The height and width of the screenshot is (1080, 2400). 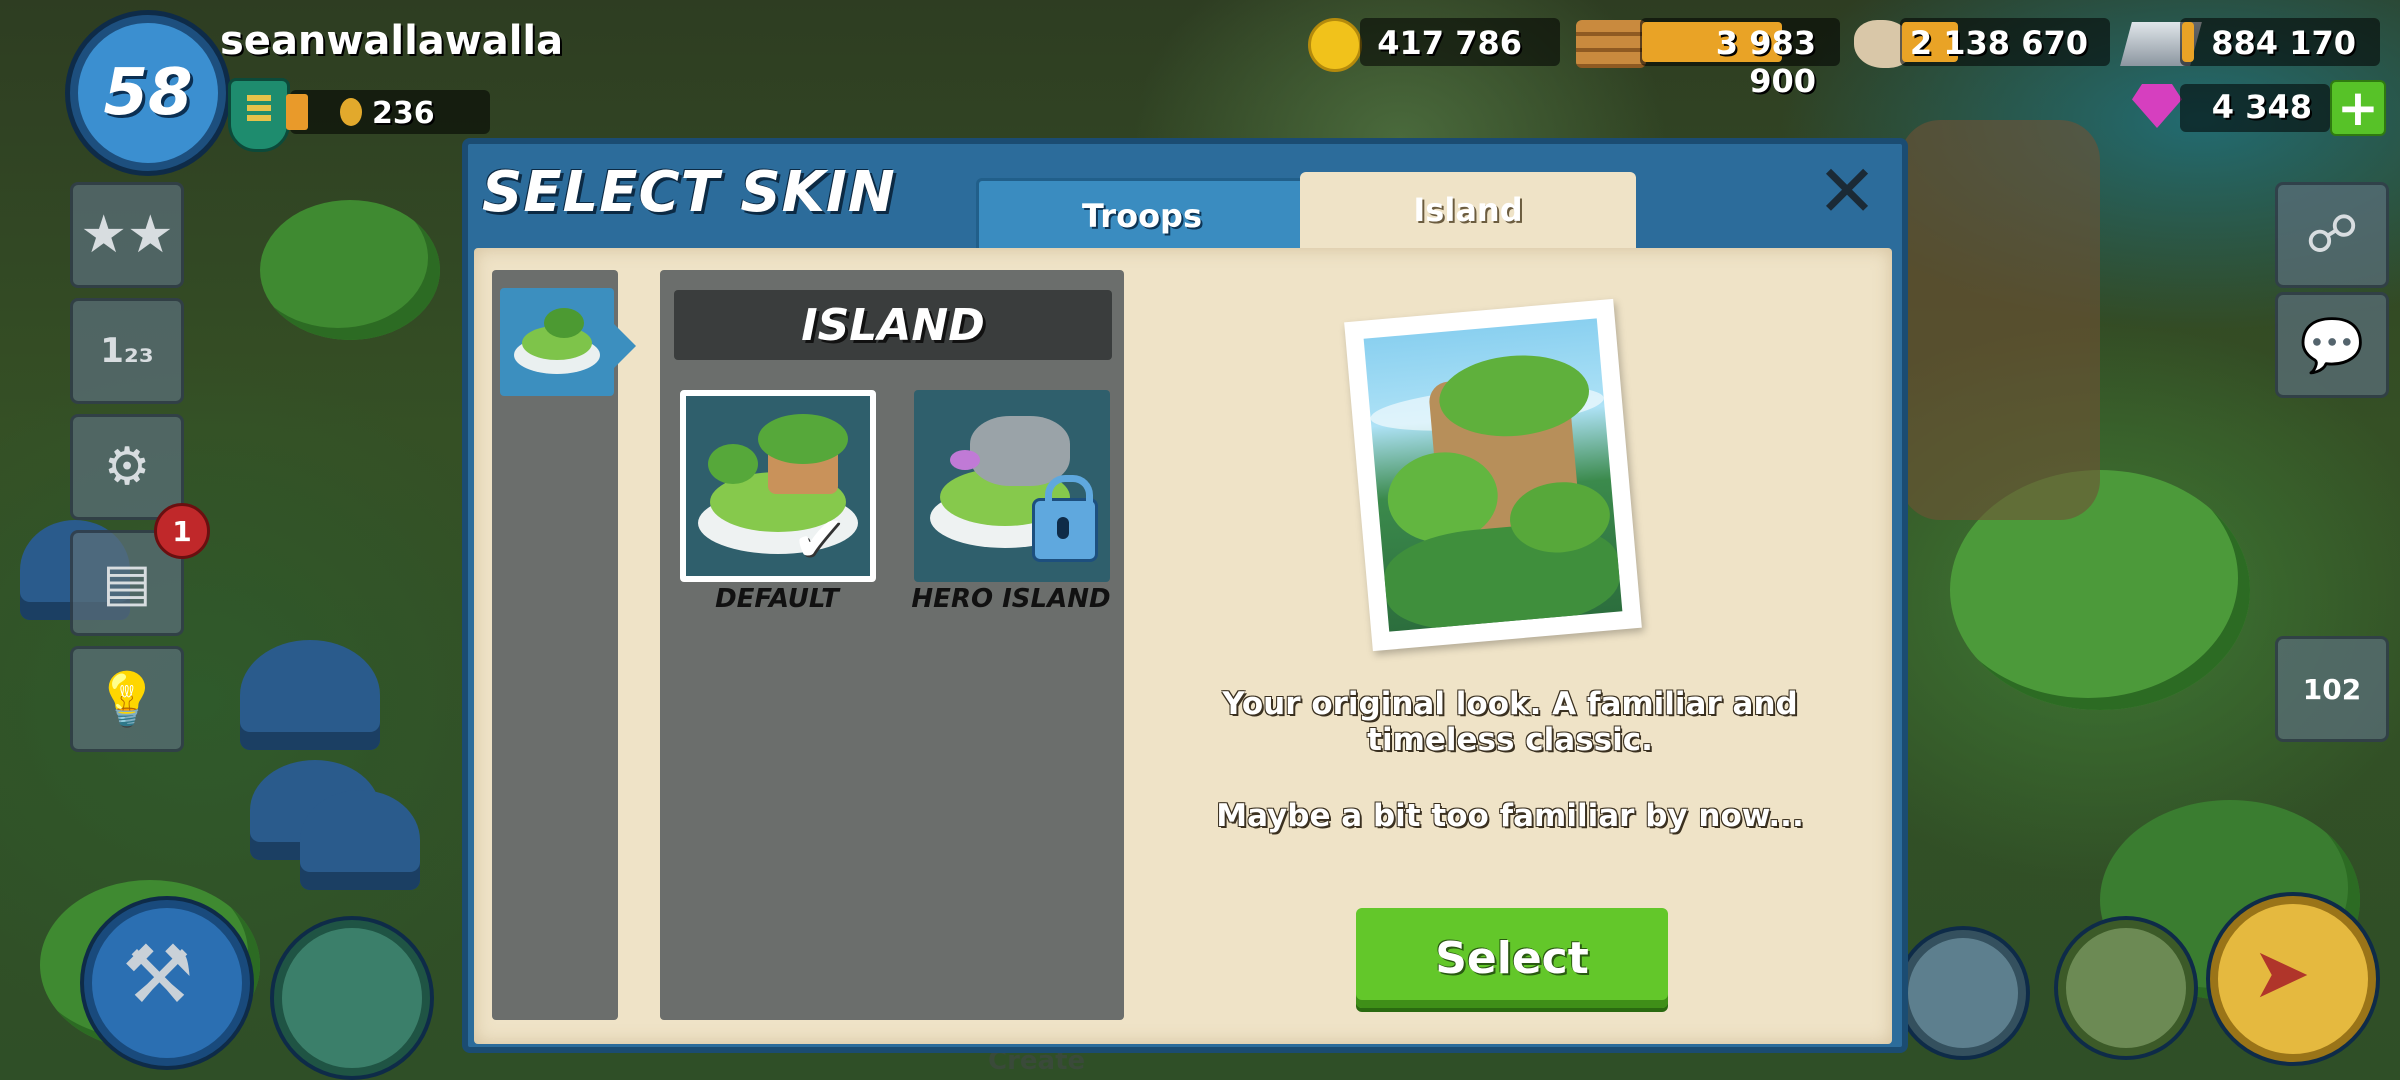 I want to click on skin-card-default: ✔, so click(x=778, y=486).